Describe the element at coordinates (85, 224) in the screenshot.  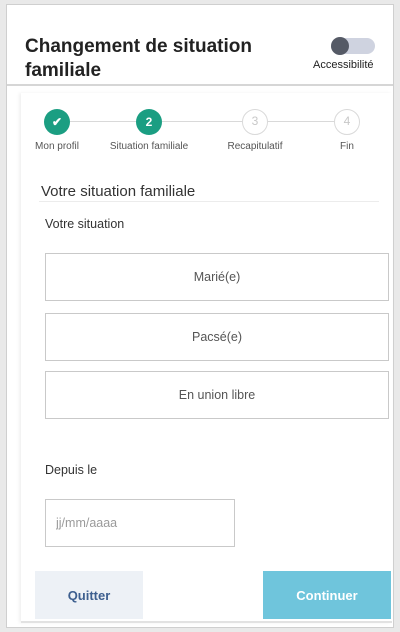
I see `situation-label: Votre situation` at that location.